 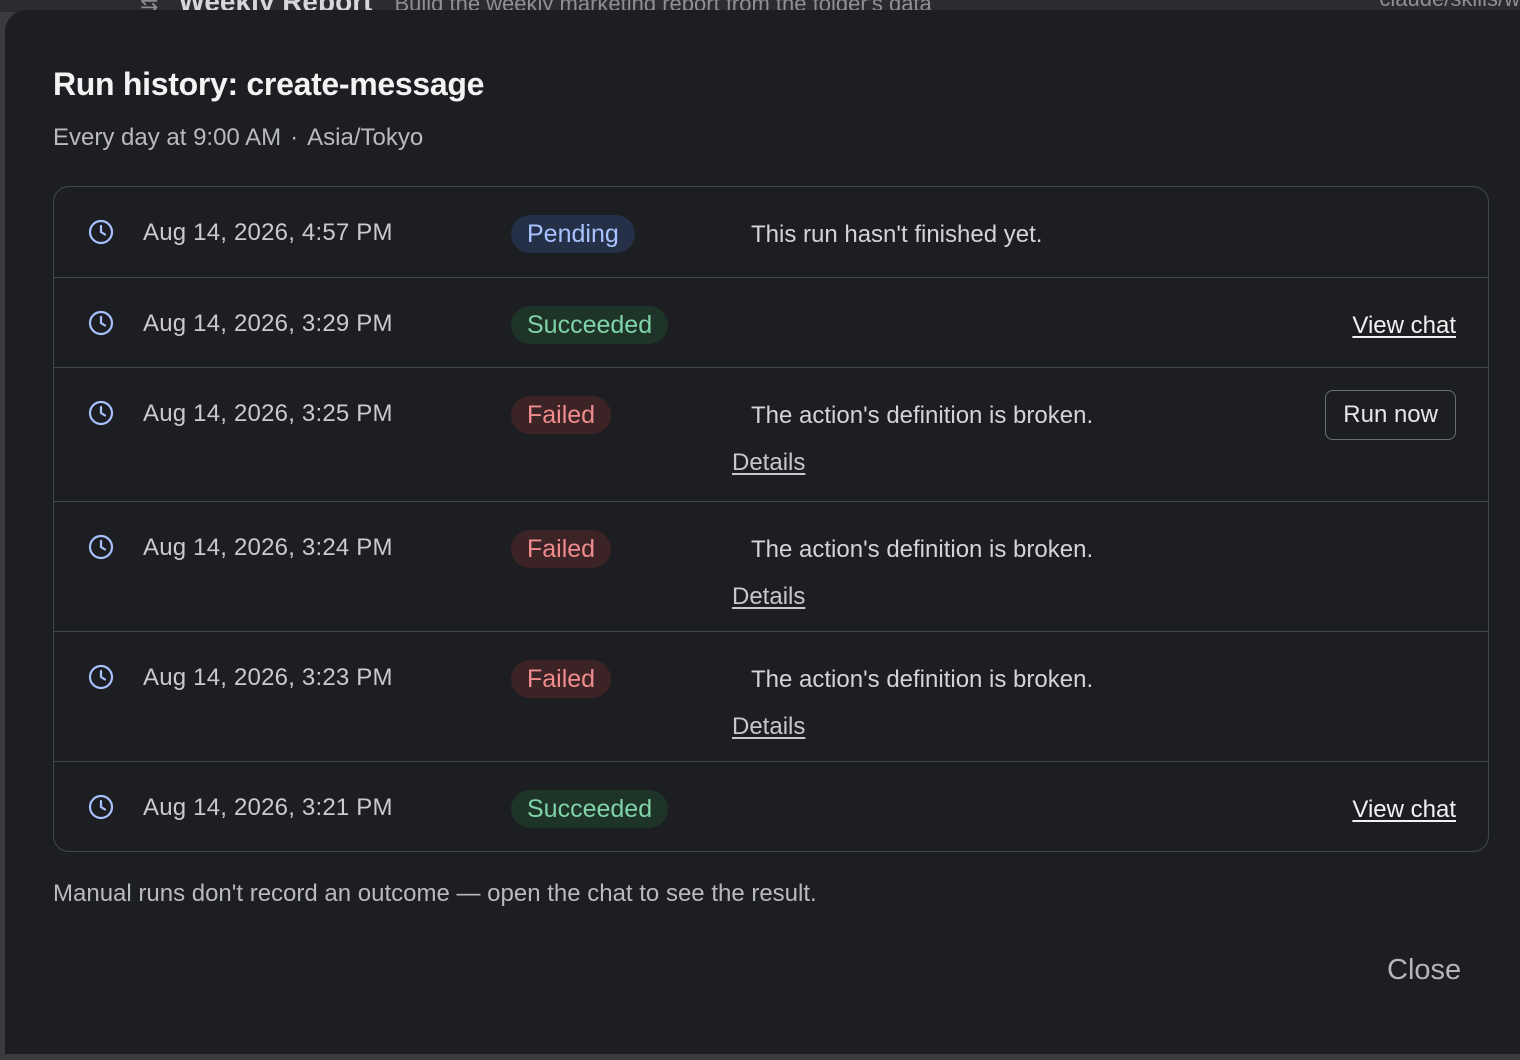 I want to click on status-badge: Pending, so click(x=573, y=234).